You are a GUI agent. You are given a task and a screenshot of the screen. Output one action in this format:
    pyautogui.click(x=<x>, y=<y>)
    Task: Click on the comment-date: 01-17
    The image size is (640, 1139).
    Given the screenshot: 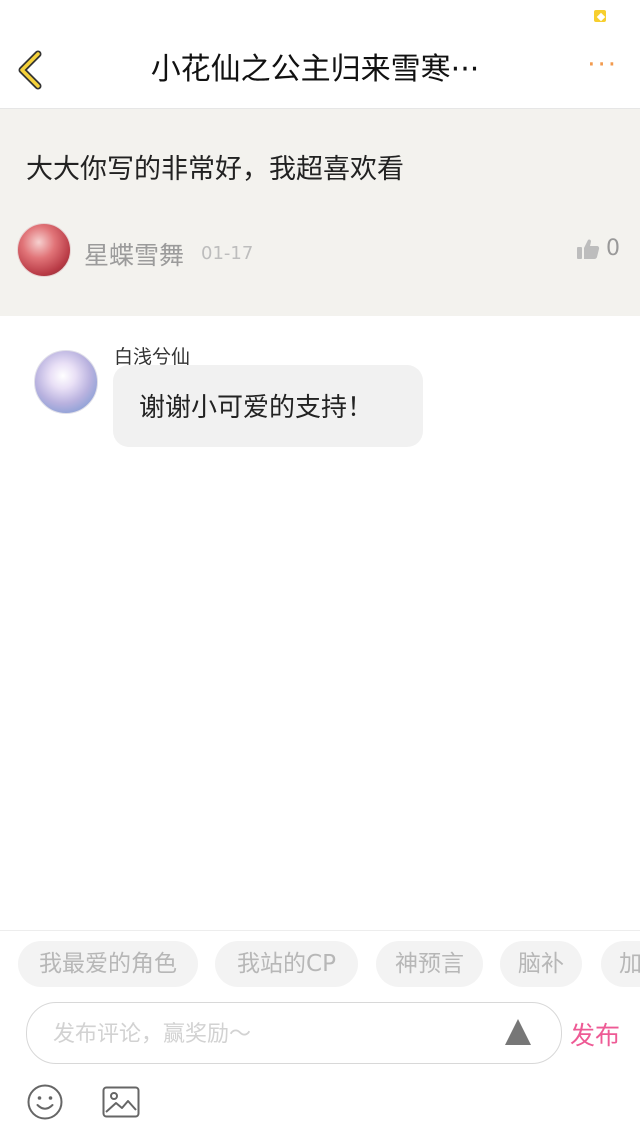 What is the action you would take?
    pyautogui.click(x=227, y=253)
    